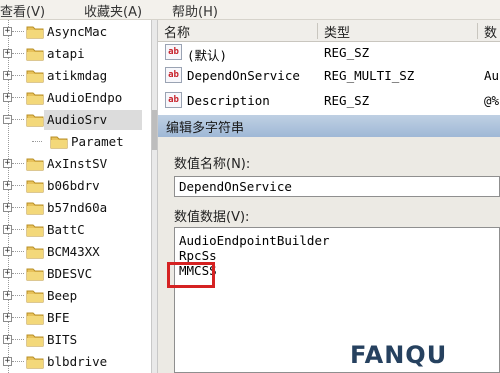 The image size is (500, 373). Describe the element at coordinates (177, 31) in the screenshot. I see `column-name-header: 名称` at that location.